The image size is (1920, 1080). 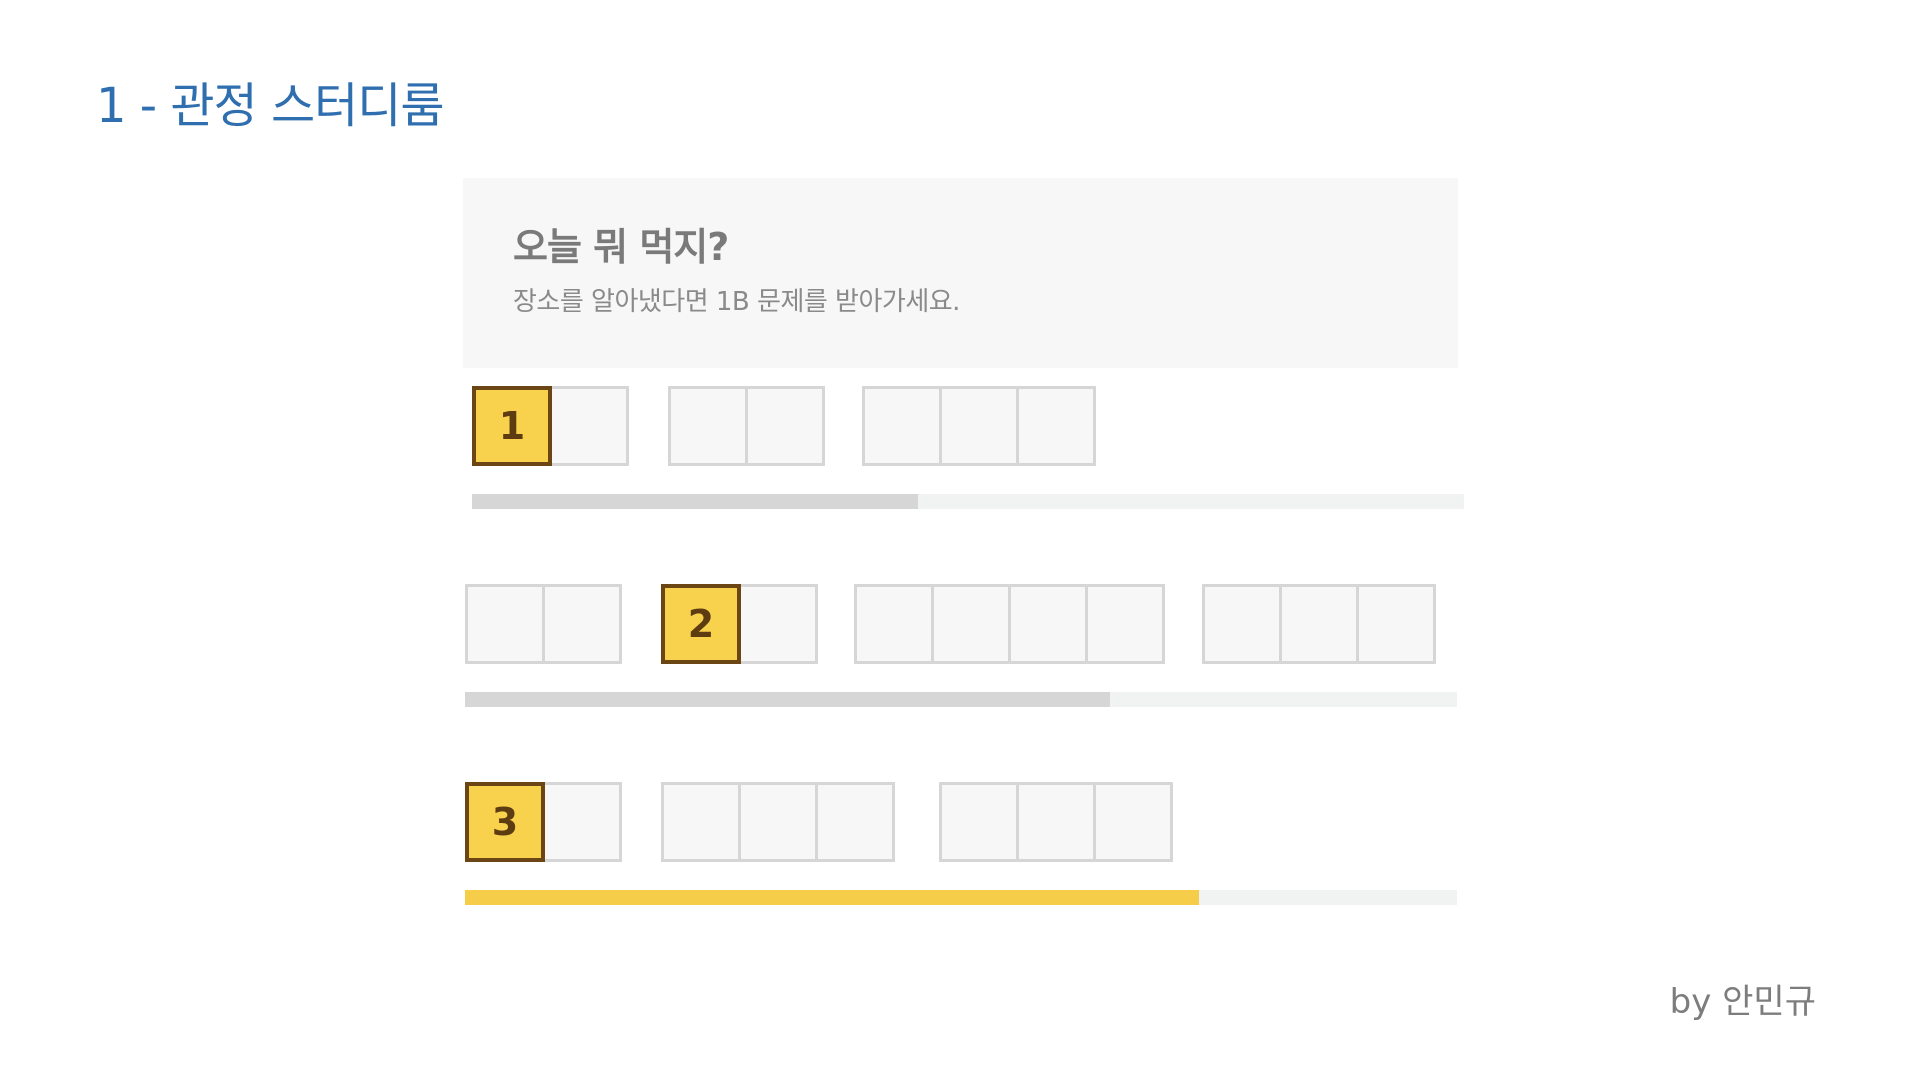 I want to click on slide-title: 1 - 관정 스터디룸, so click(x=270, y=106).